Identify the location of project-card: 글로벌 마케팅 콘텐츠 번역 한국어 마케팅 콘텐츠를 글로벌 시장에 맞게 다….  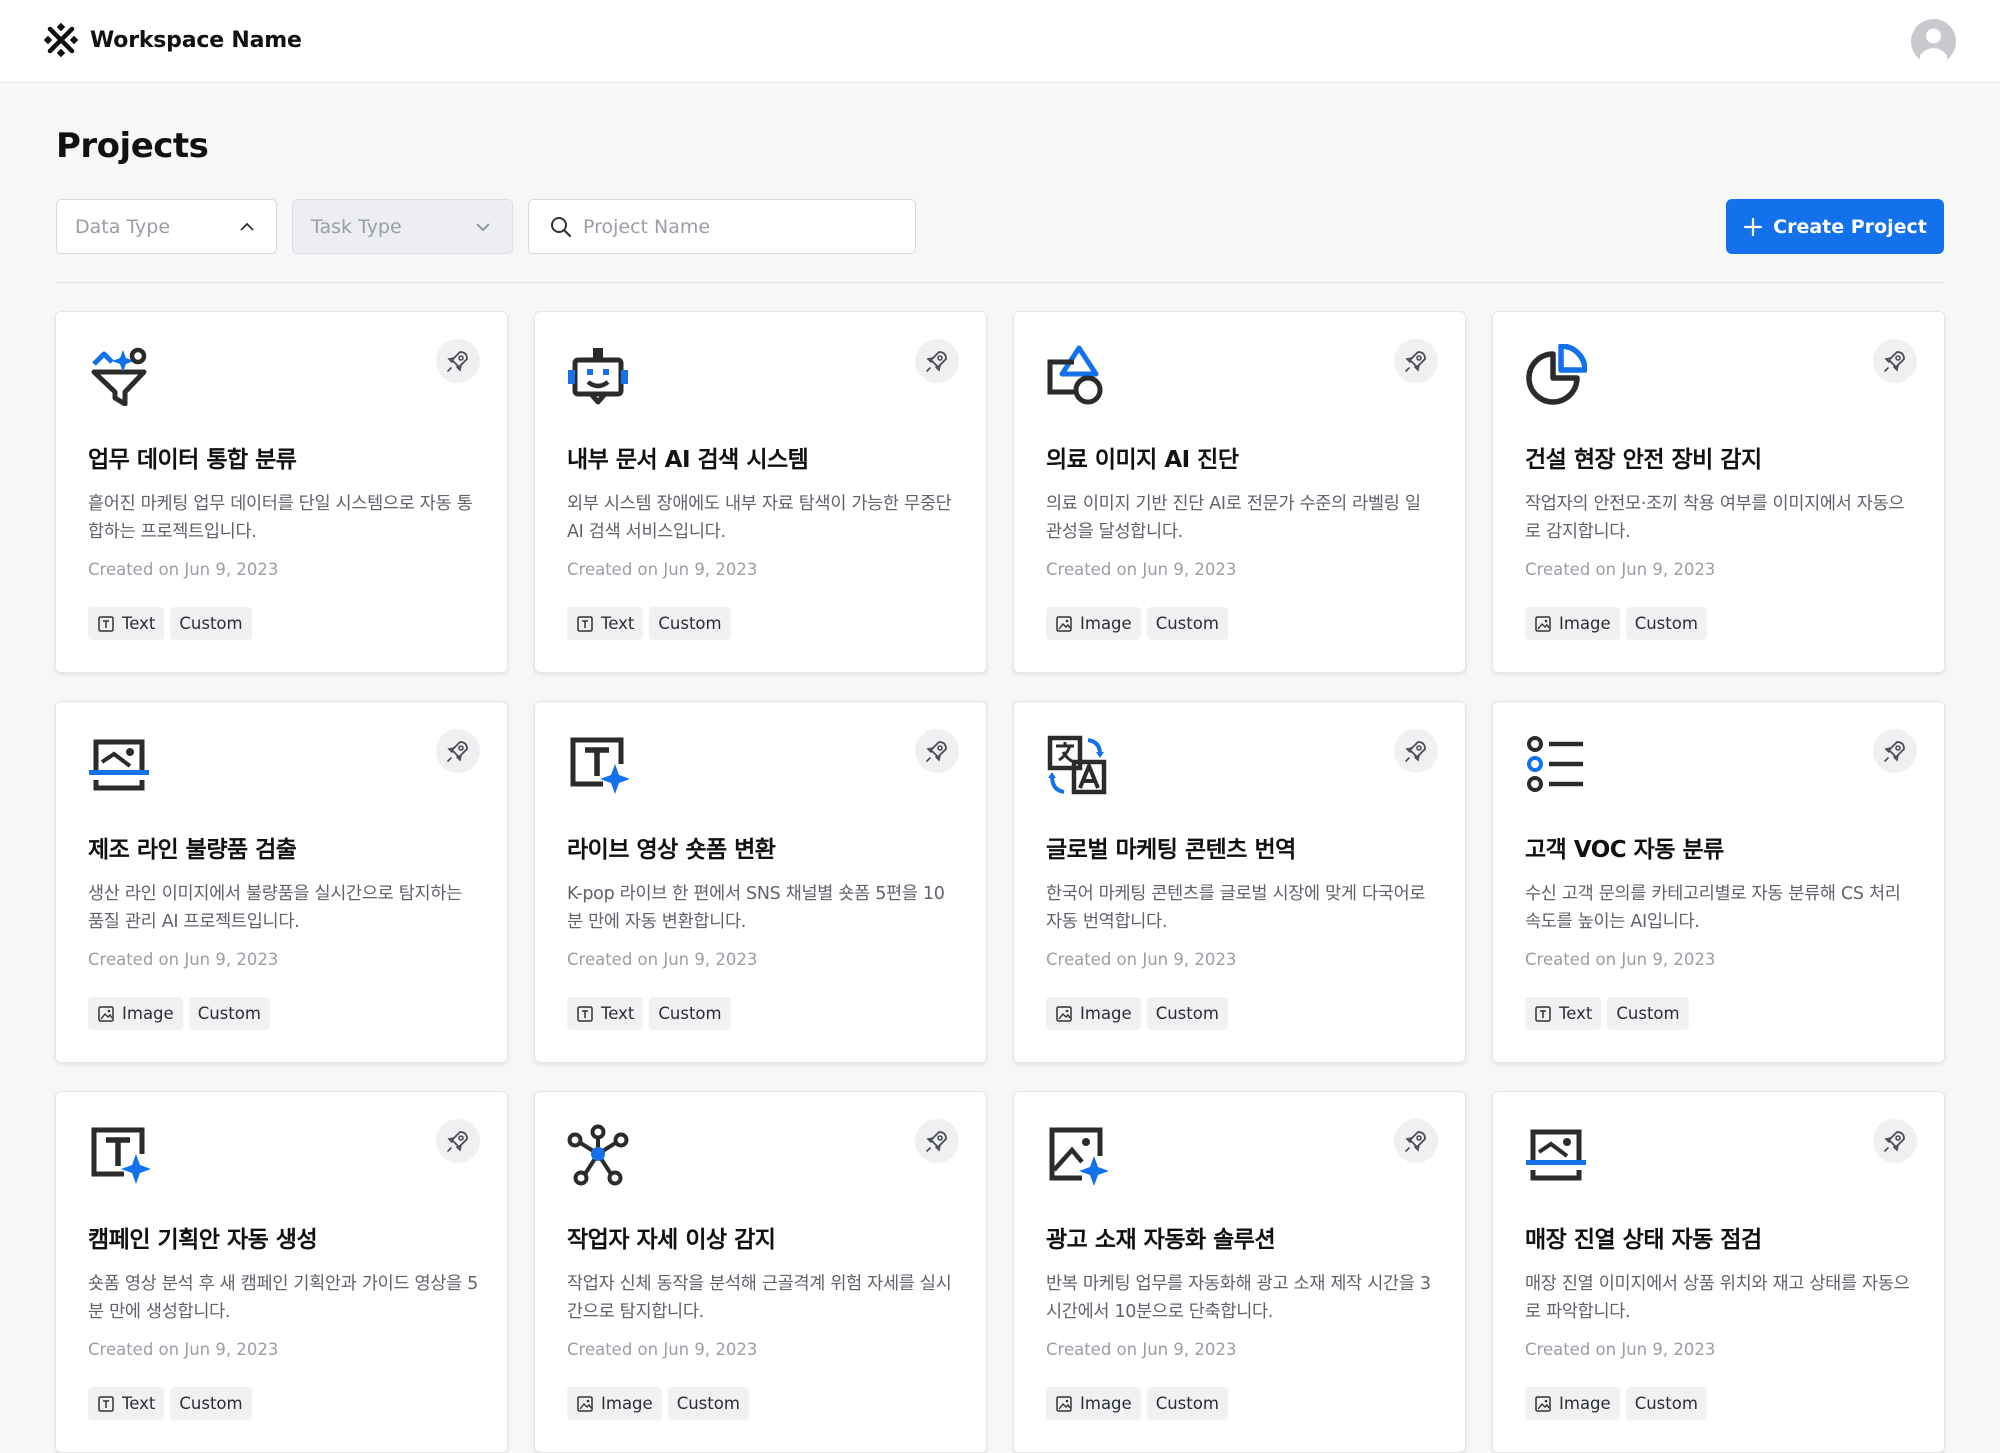
(1239, 882).